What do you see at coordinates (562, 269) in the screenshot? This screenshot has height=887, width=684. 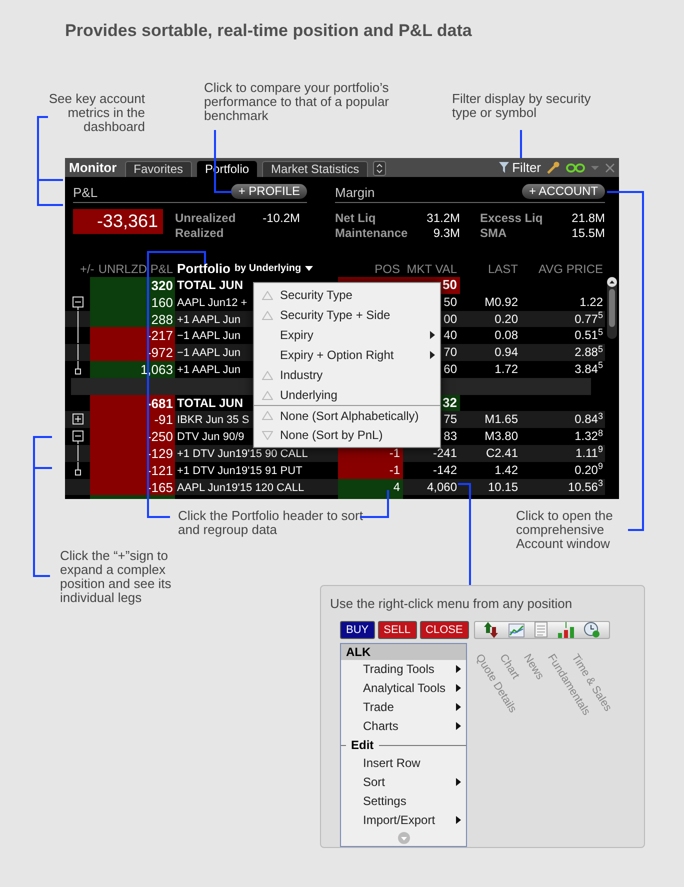 I see `column-header: AVG PRICE` at bounding box center [562, 269].